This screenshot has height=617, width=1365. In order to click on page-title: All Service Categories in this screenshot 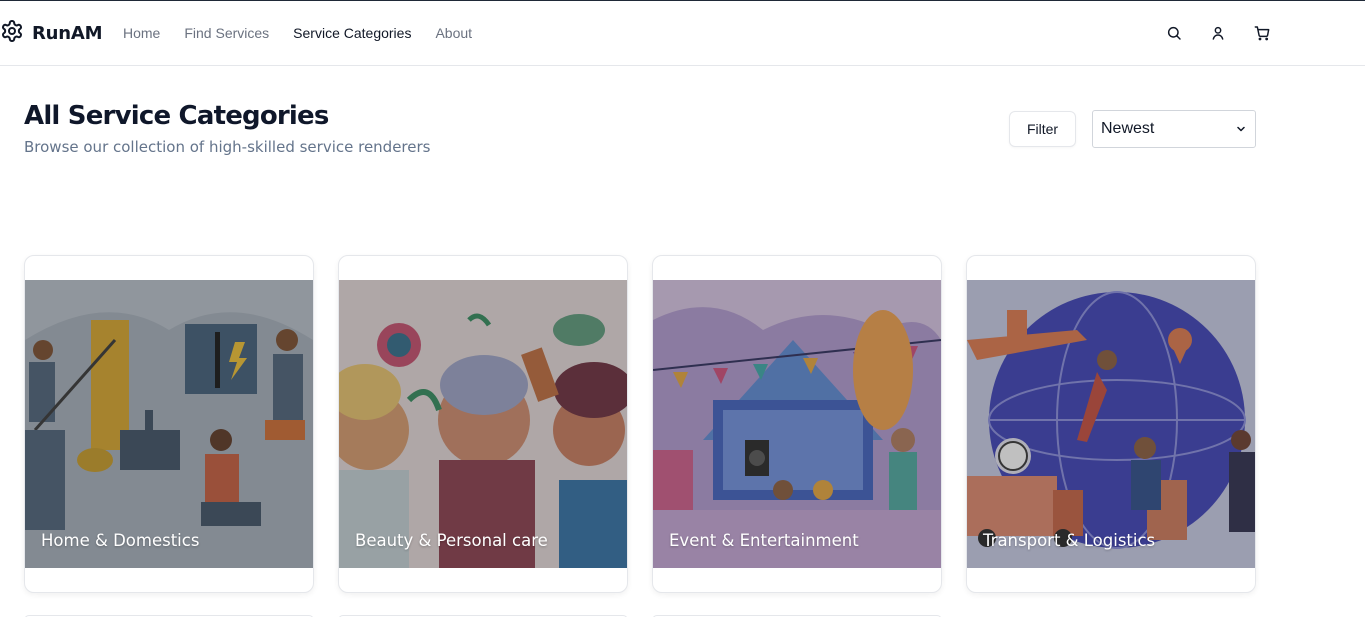, I will do `click(176, 116)`.